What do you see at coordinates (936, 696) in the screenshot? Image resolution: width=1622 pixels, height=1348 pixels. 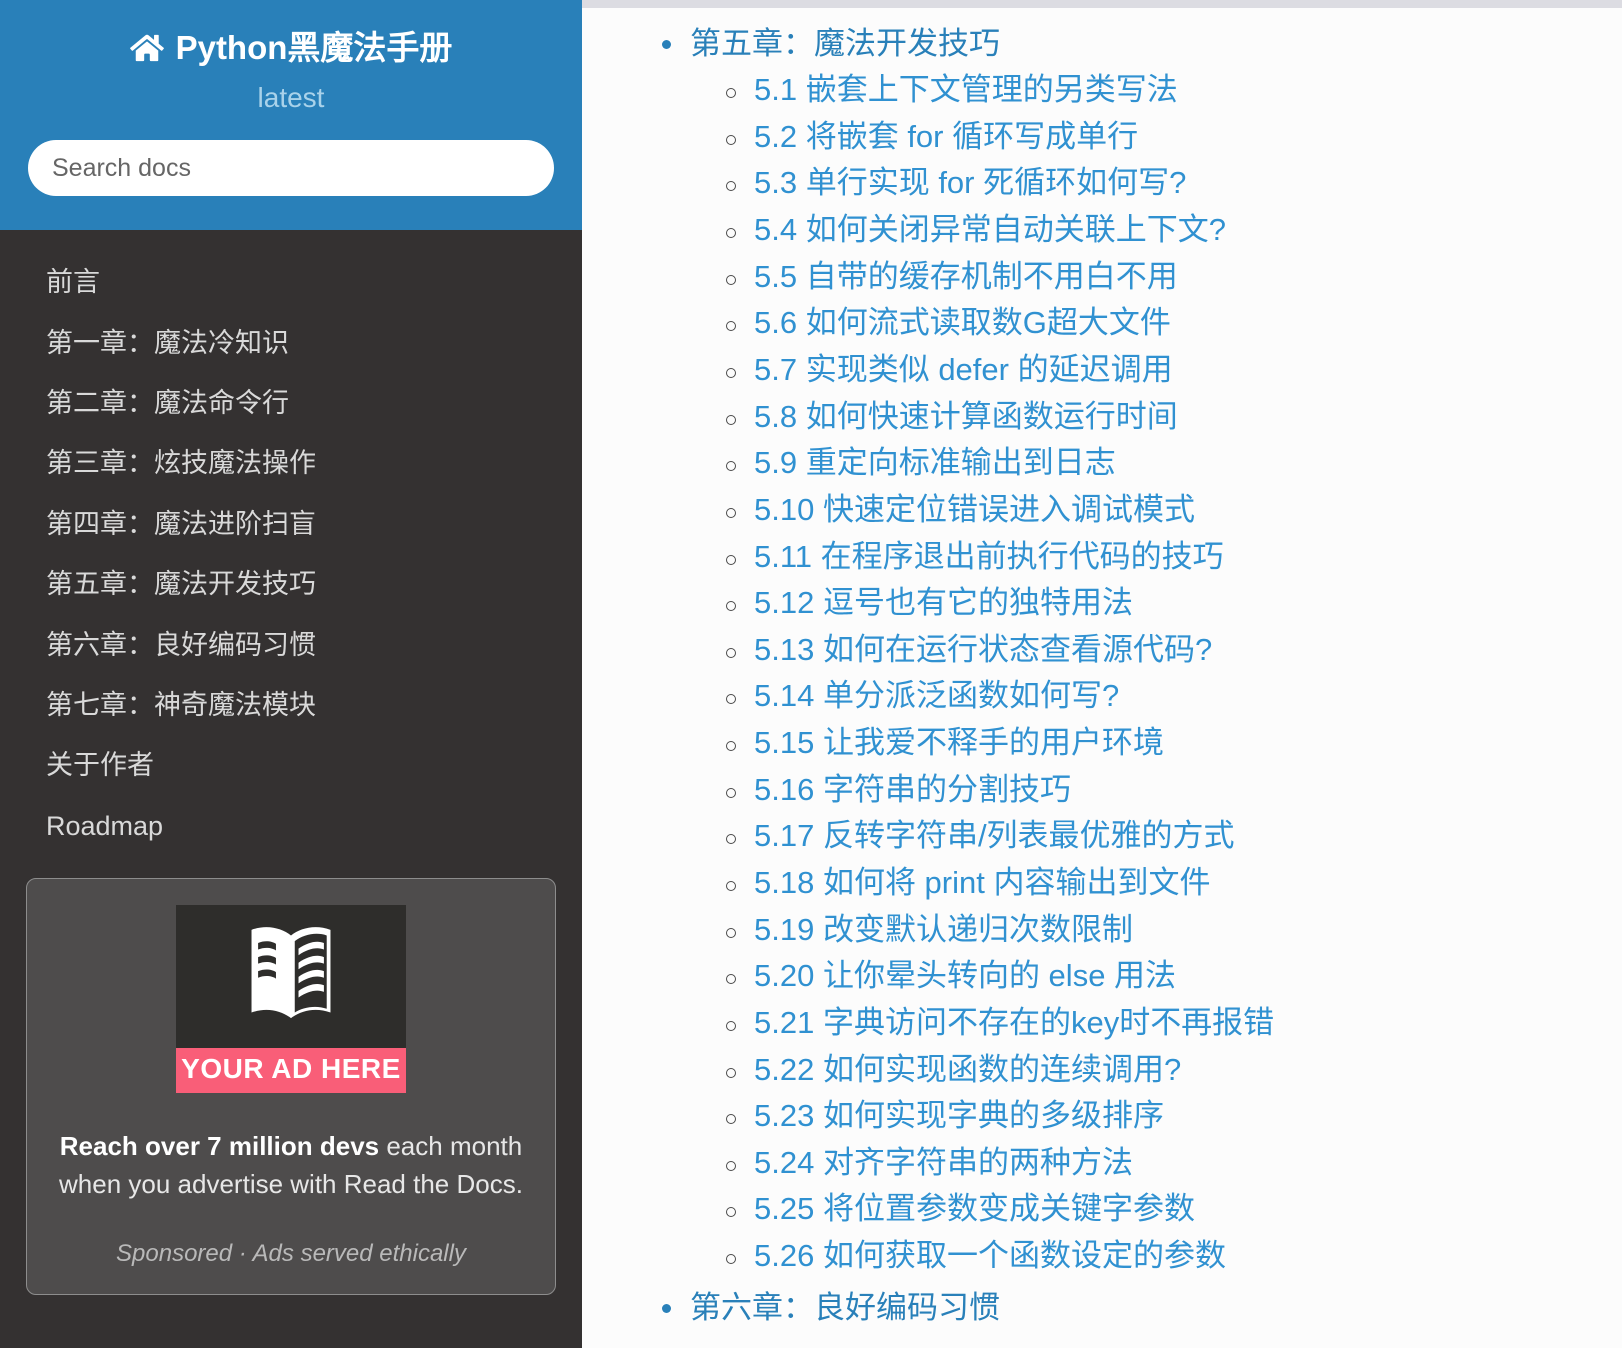 I see `toc-section-link: 5.14 单分派泛函数如何写?` at bounding box center [936, 696].